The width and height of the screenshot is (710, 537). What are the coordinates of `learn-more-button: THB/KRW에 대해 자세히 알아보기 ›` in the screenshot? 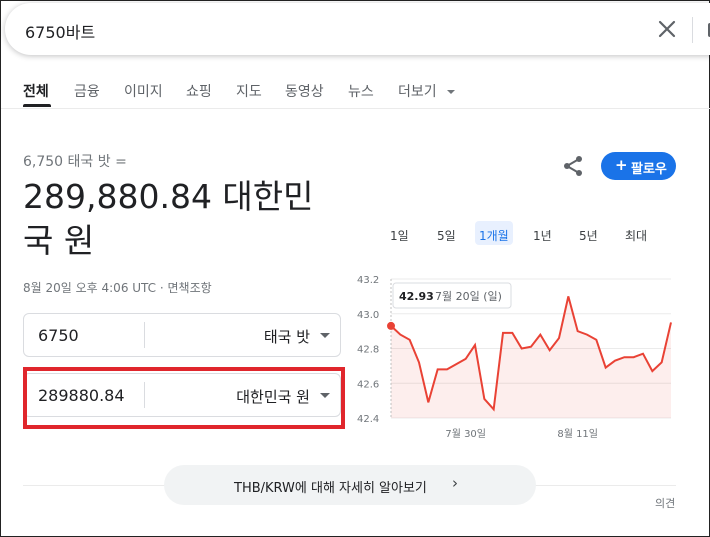 It's located at (350, 485).